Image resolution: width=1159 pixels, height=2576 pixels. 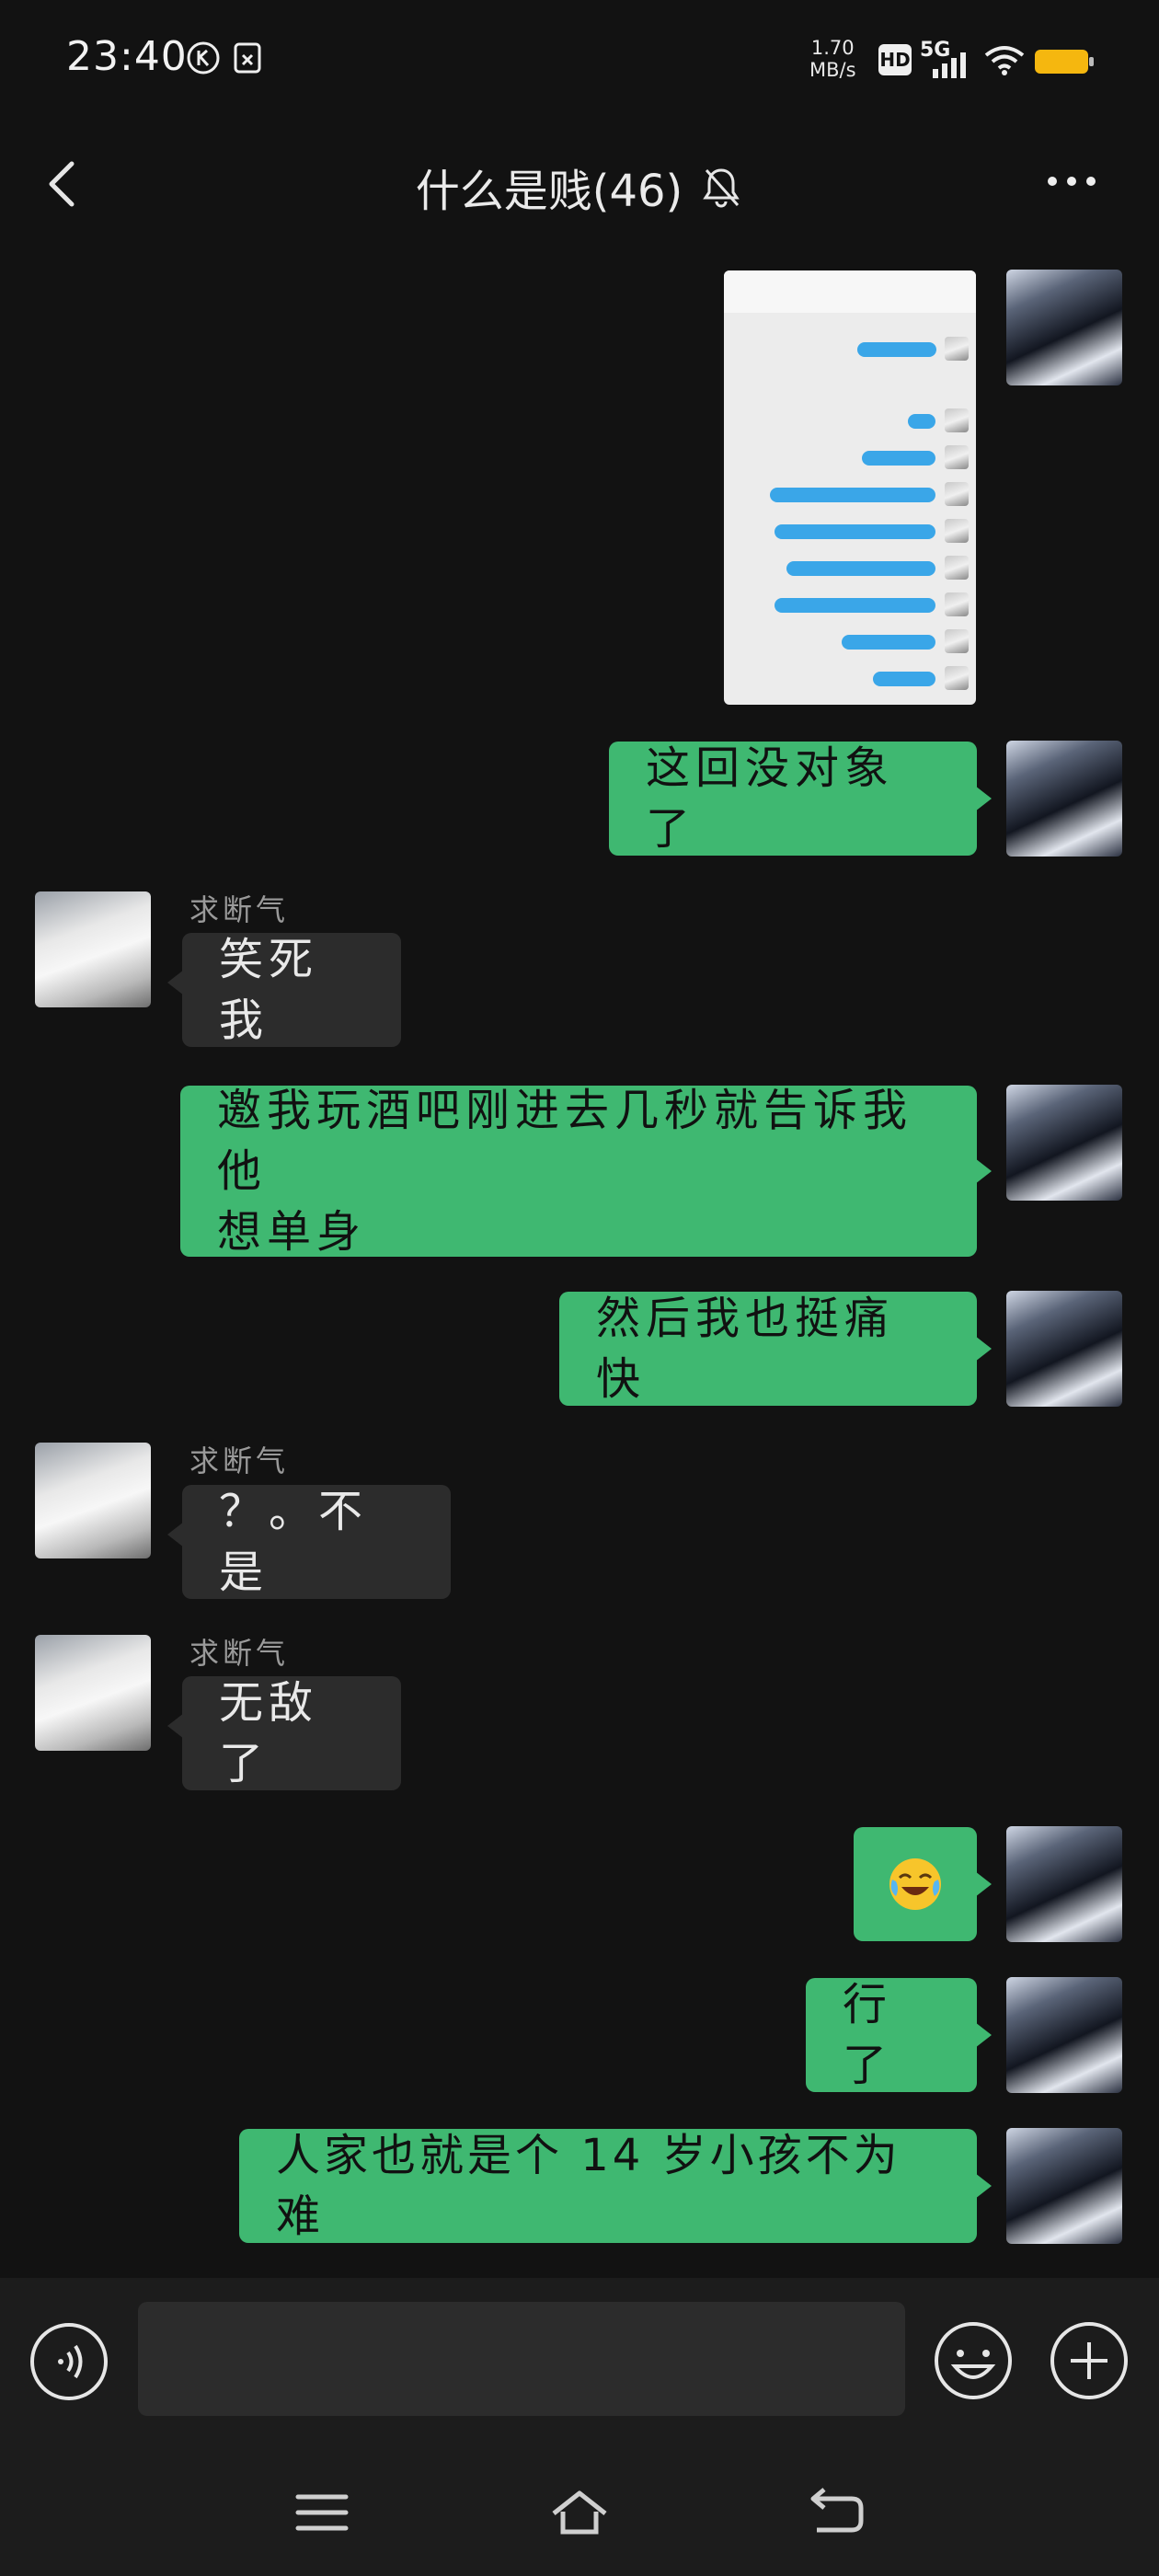 I want to click on bell-off-icon, so click(x=721, y=188).